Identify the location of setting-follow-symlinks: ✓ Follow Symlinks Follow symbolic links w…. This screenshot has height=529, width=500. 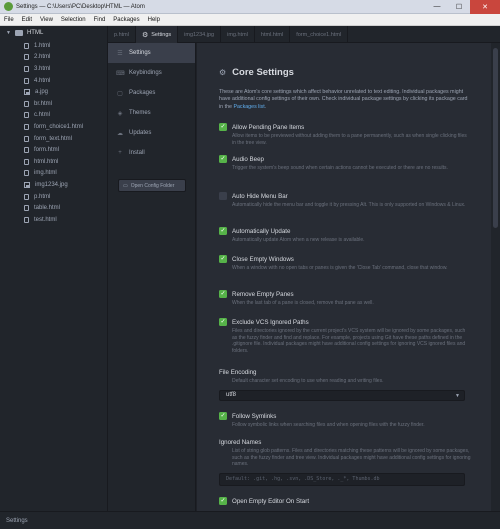
(345, 420).